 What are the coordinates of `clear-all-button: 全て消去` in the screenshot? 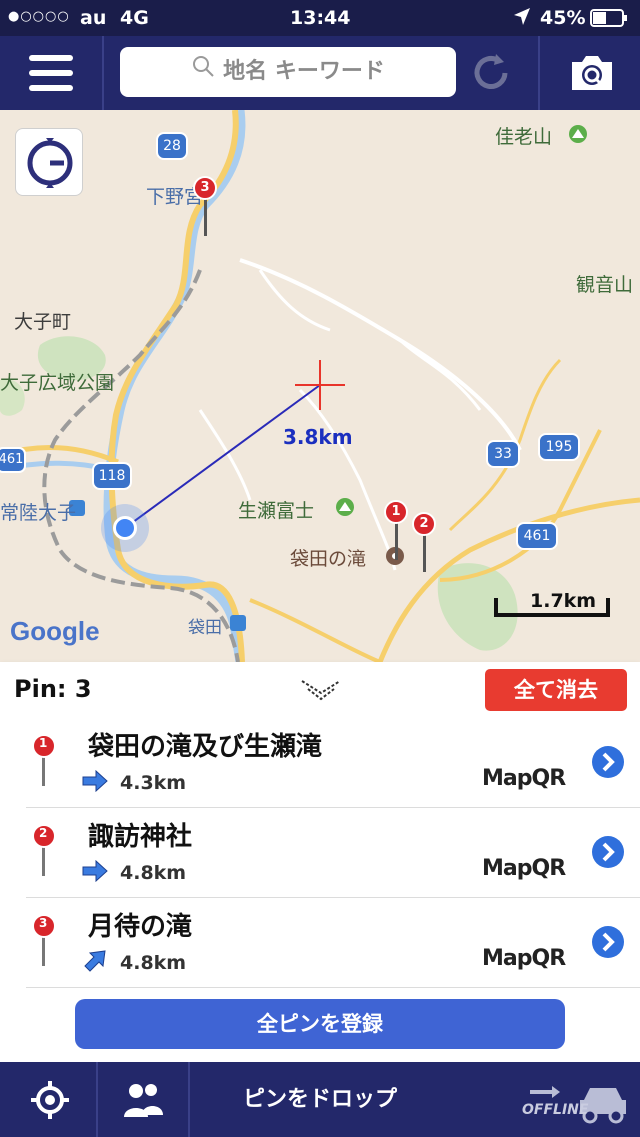 It's located at (556, 690).